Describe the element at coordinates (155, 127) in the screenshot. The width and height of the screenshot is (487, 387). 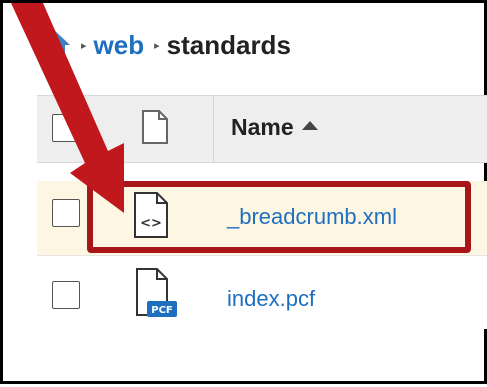
I see `document-icon` at that location.